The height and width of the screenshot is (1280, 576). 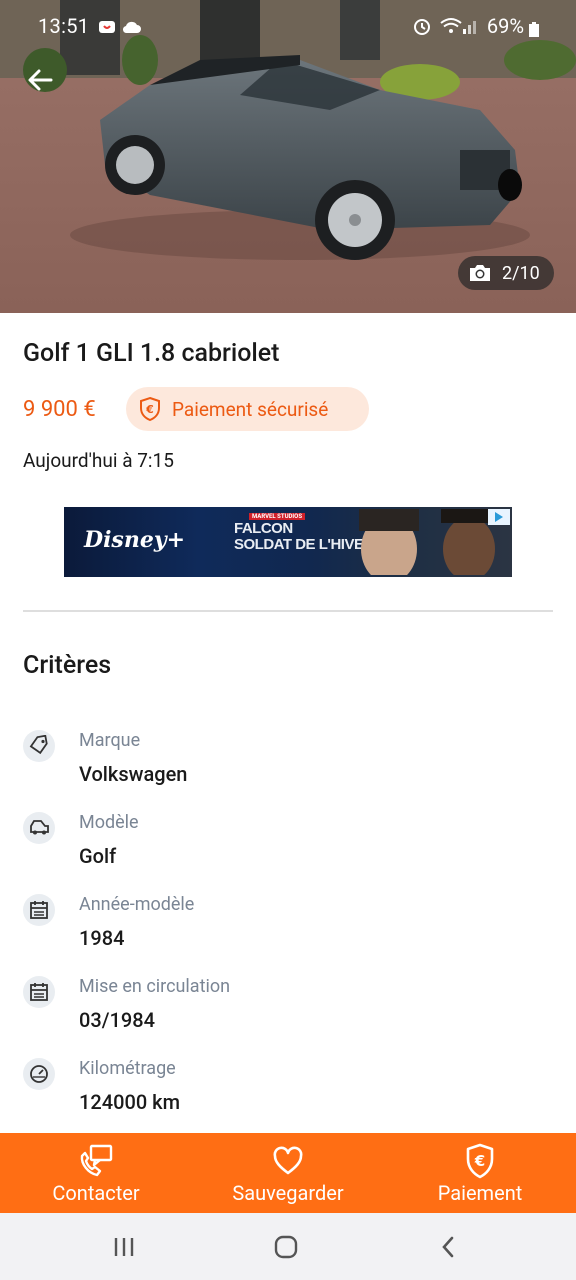 I want to click on chevron-left-icon, so click(x=448, y=1247).